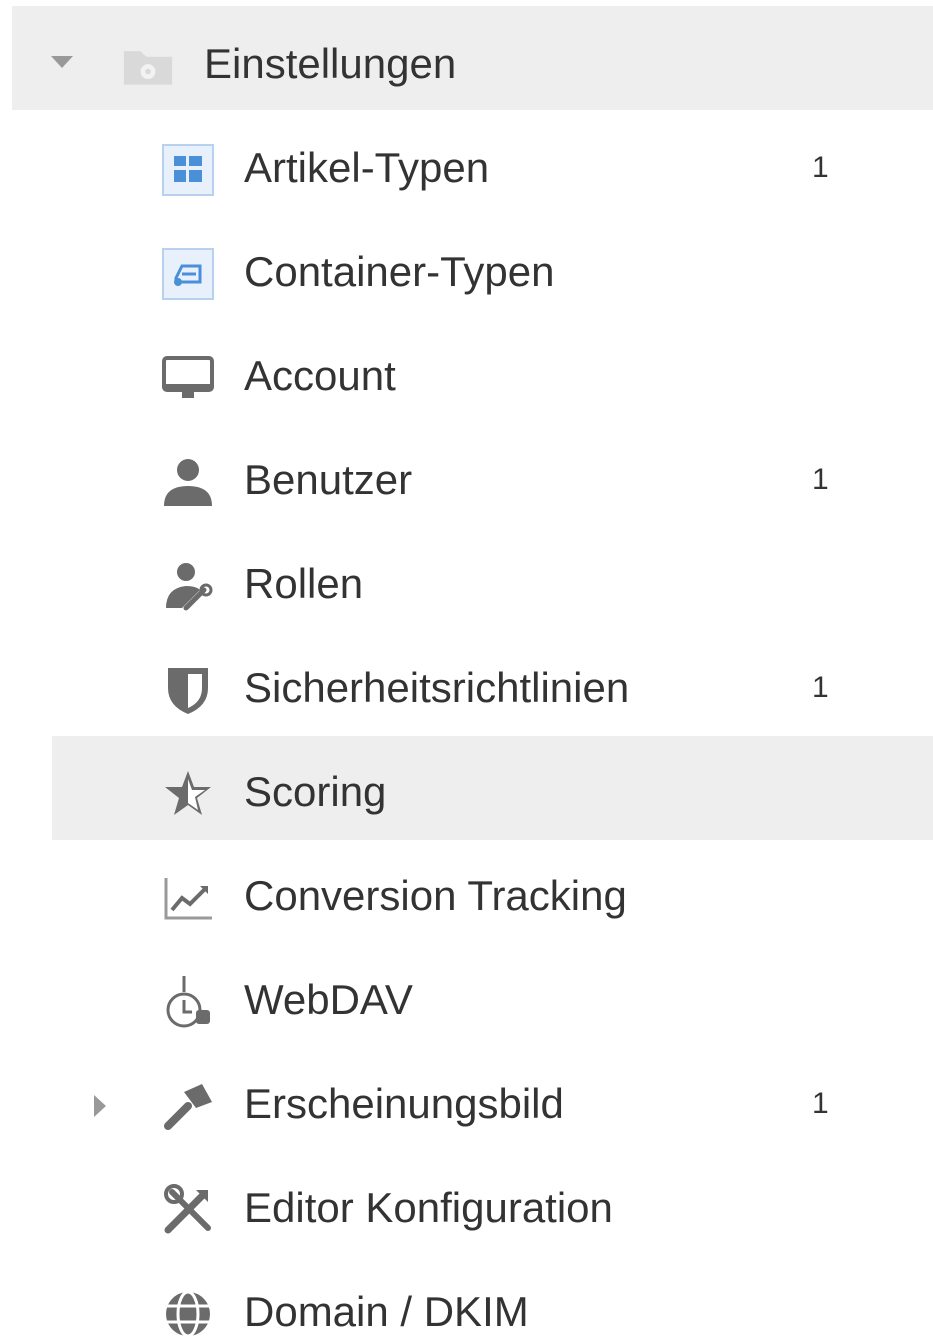 Image resolution: width=933 pixels, height=1340 pixels. I want to click on container-types-icon, so click(188, 274).